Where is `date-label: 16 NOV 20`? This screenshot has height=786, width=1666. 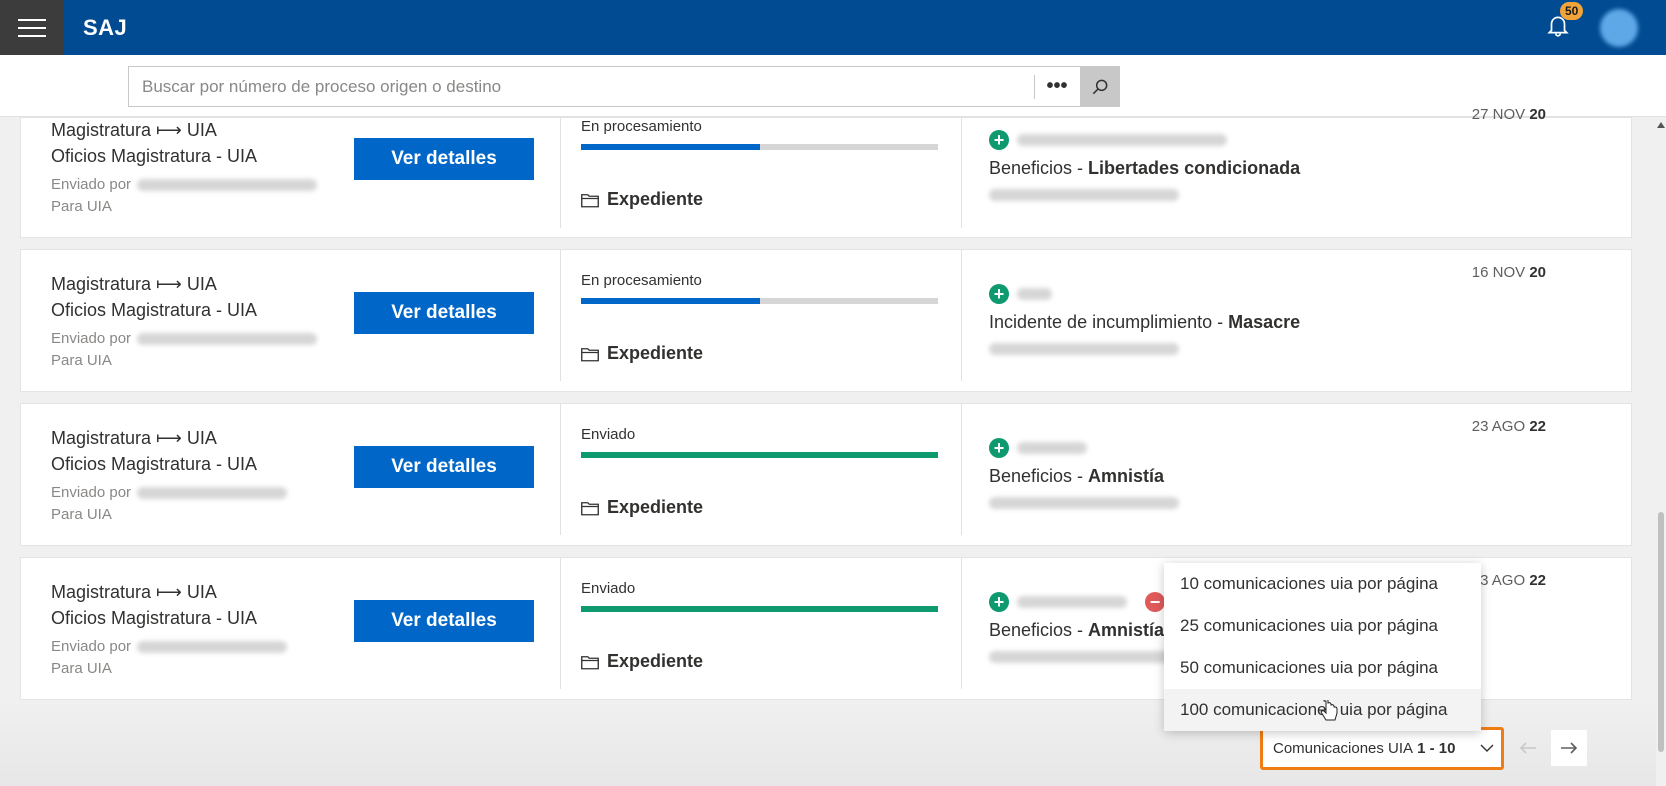 date-label: 16 NOV 20 is located at coordinates (1508, 272).